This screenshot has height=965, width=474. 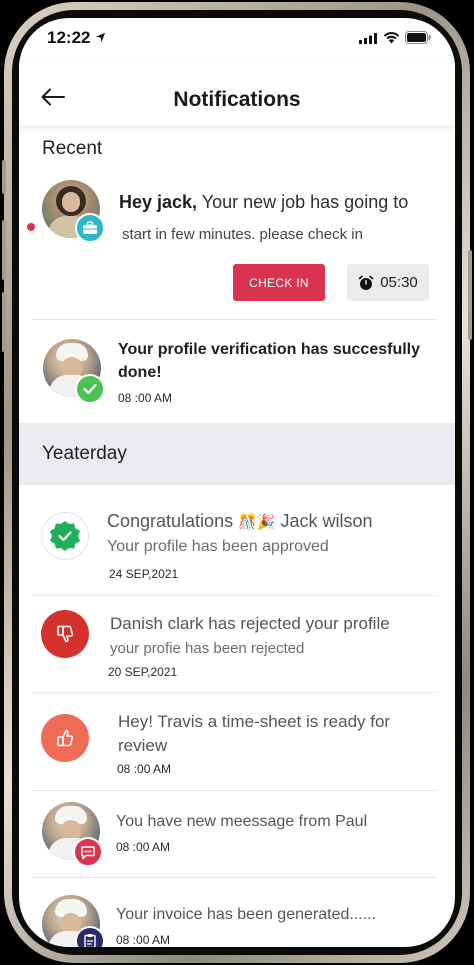 What do you see at coordinates (250, 623) in the screenshot?
I see `notification-title: Danish clark has rejected your profile` at bounding box center [250, 623].